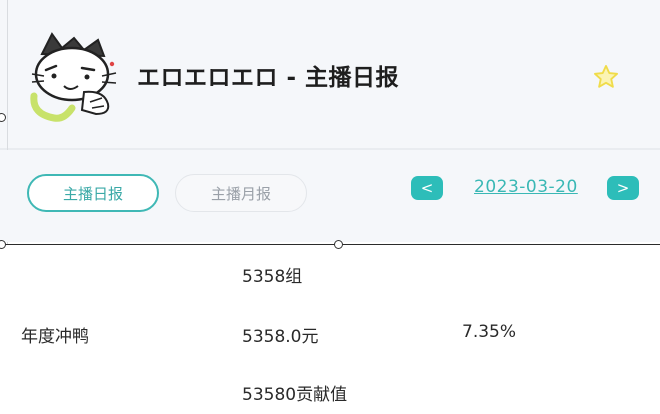  I want to click on resize-handle-left, so click(3, 244).